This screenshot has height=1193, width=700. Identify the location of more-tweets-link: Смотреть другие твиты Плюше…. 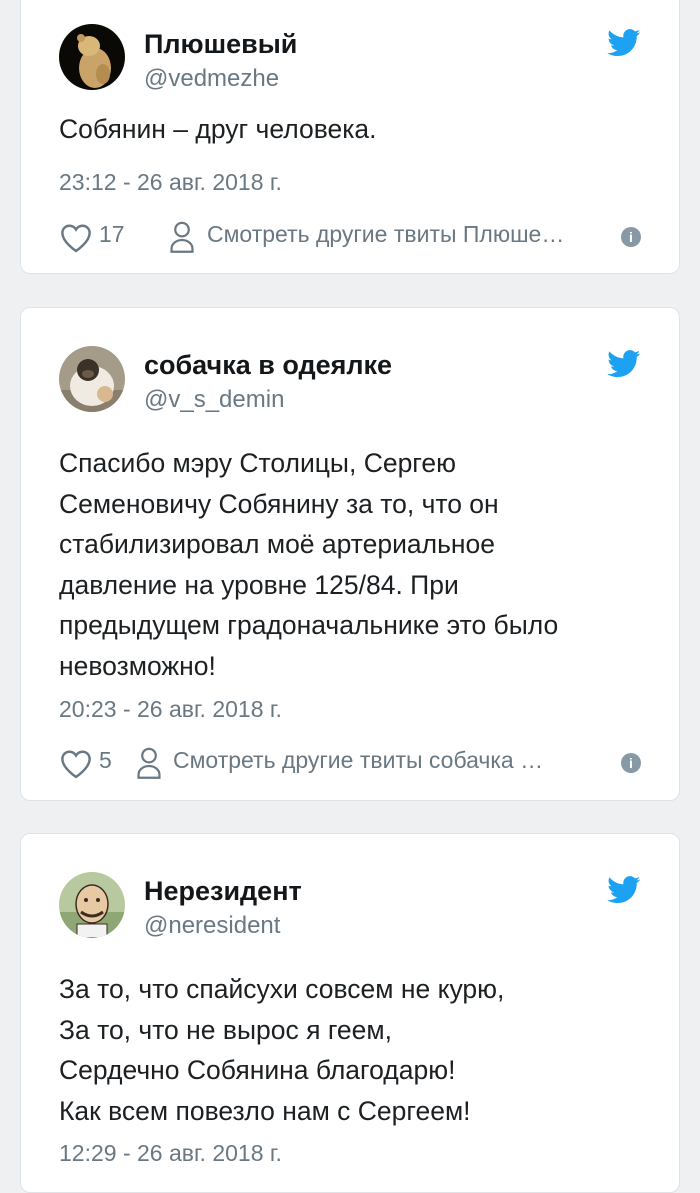
(417, 234).